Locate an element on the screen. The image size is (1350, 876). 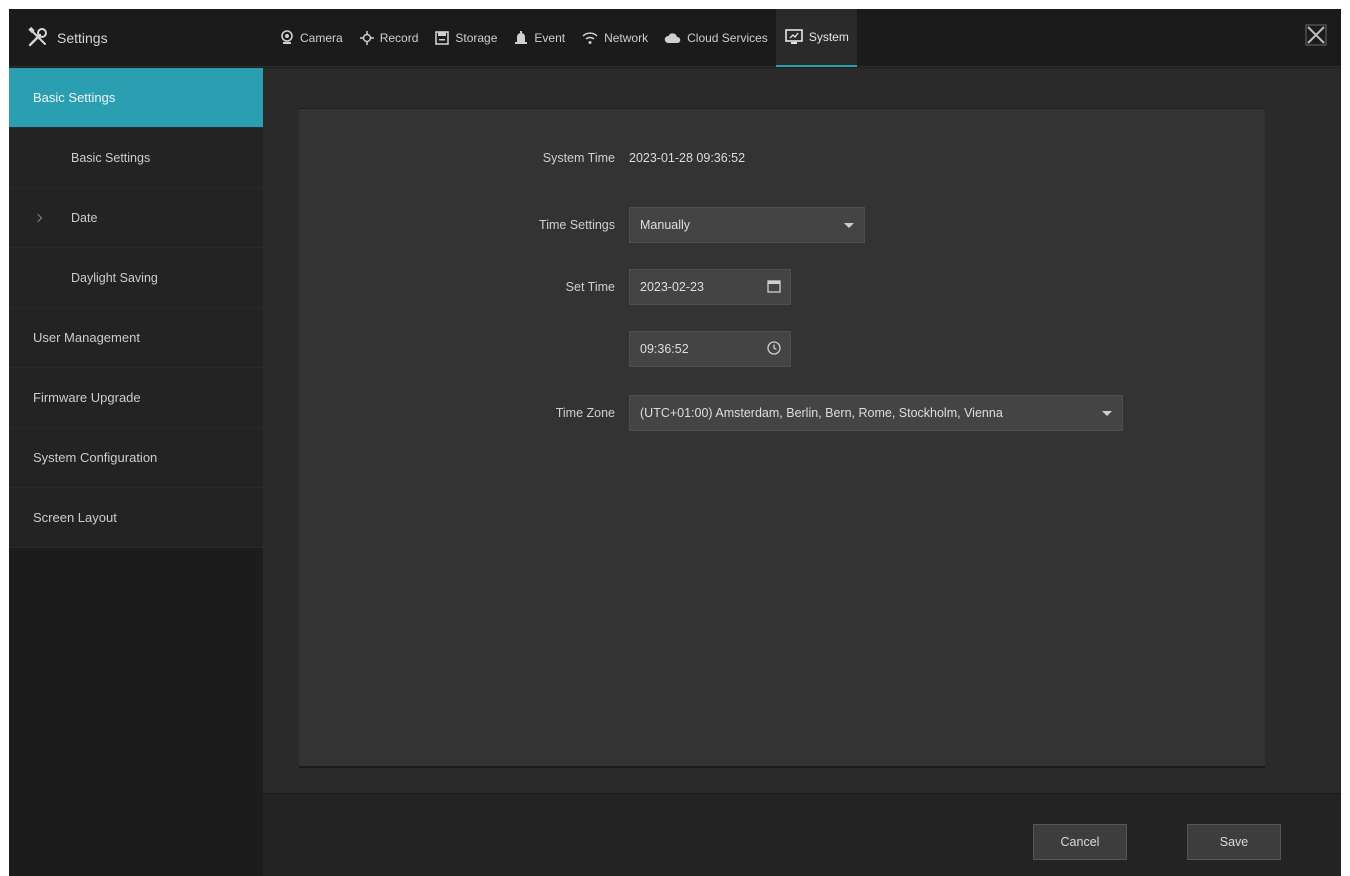
close-button is located at coordinates (1316, 36).